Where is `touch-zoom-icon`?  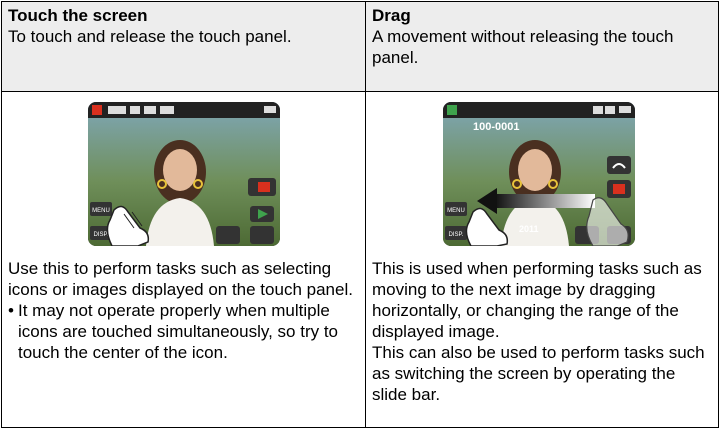 touch-zoom-icon is located at coordinates (228, 235).